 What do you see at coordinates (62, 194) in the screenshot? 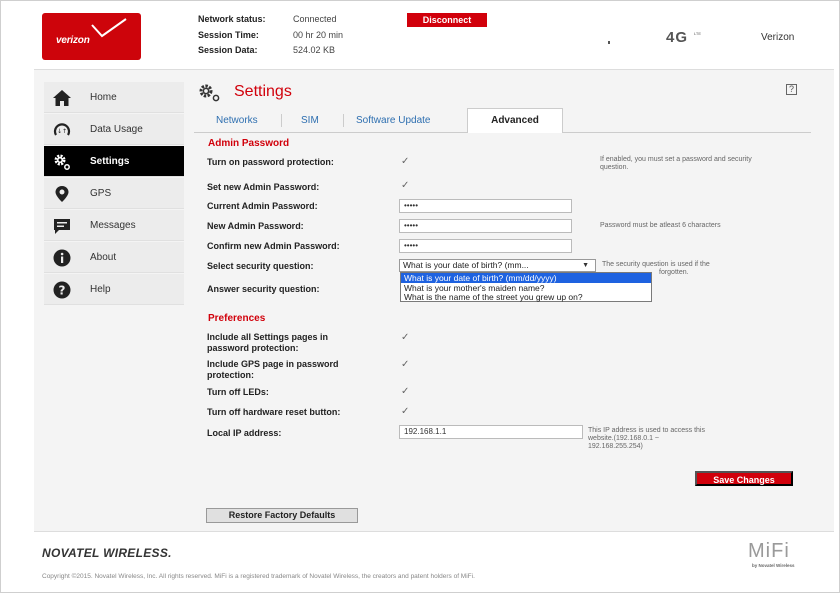
I see `location-pin-icon` at bounding box center [62, 194].